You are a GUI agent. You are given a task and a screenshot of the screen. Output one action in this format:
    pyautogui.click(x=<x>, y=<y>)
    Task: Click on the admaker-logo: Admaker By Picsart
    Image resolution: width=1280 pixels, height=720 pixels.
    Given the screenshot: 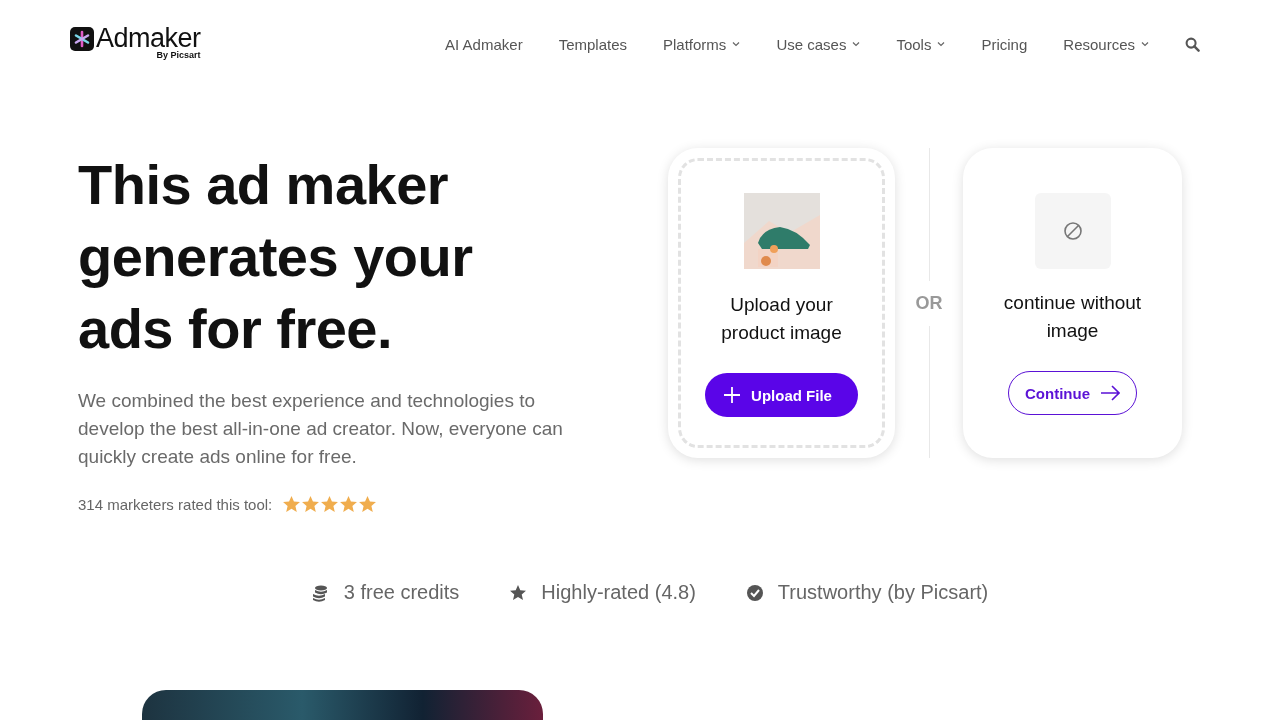 What is the action you would take?
    pyautogui.click(x=135, y=43)
    